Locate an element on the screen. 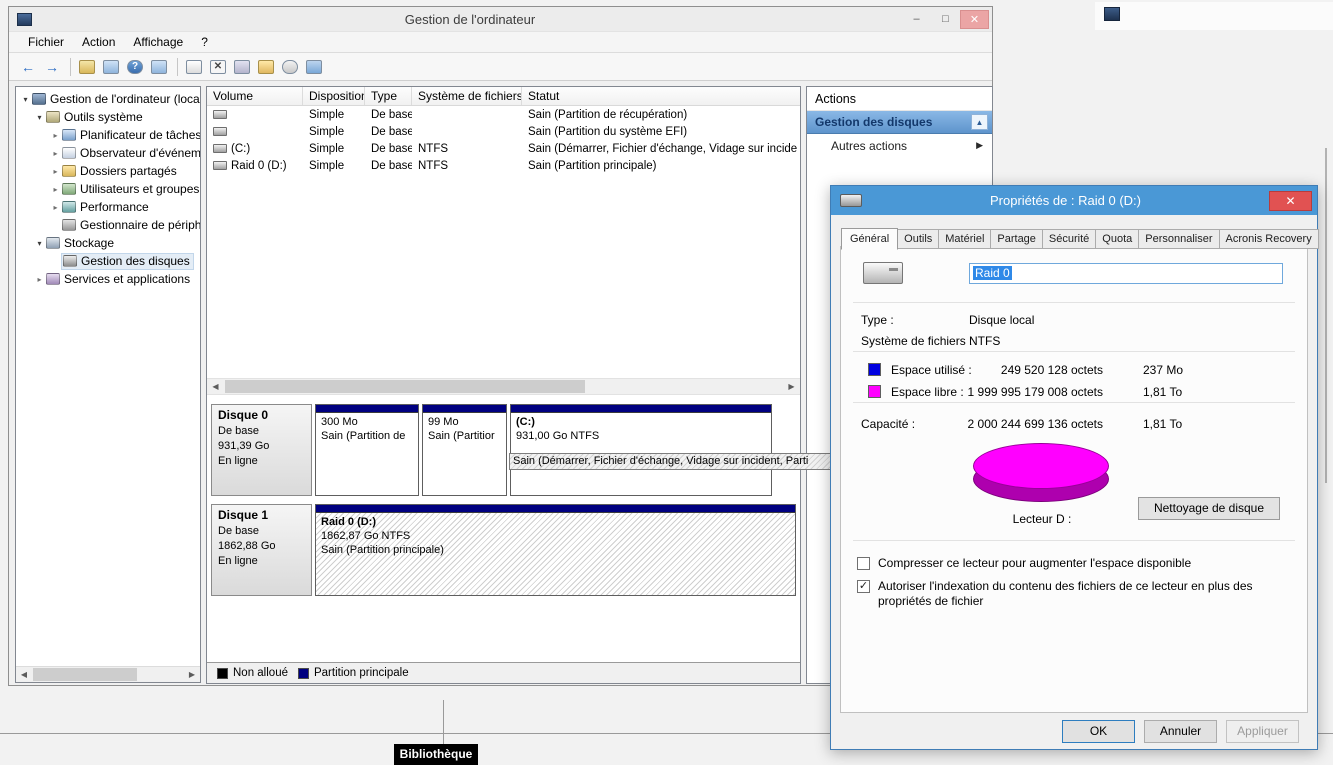 This screenshot has height=765, width=1333. help-icon: ? is located at coordinates (135, 66).